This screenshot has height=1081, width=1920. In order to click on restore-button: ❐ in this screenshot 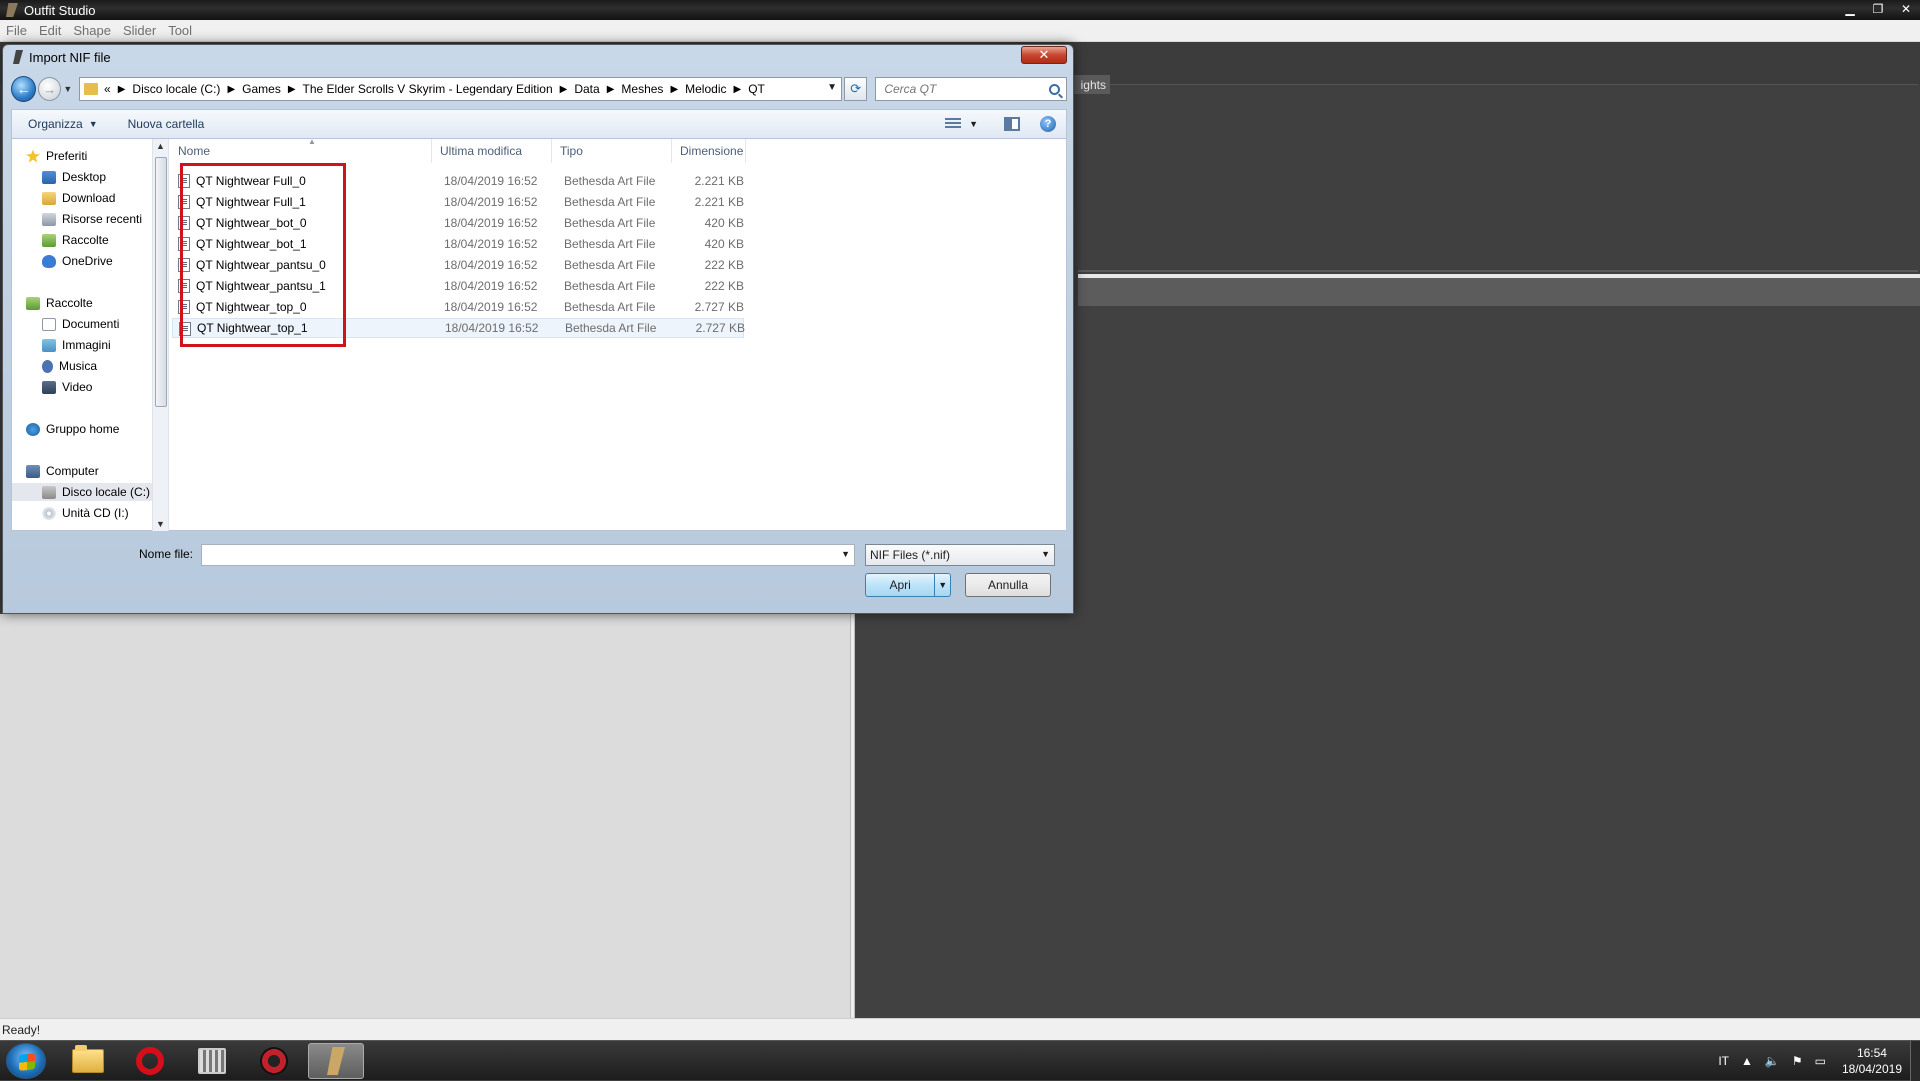, I will do `click(1878, 9)`.